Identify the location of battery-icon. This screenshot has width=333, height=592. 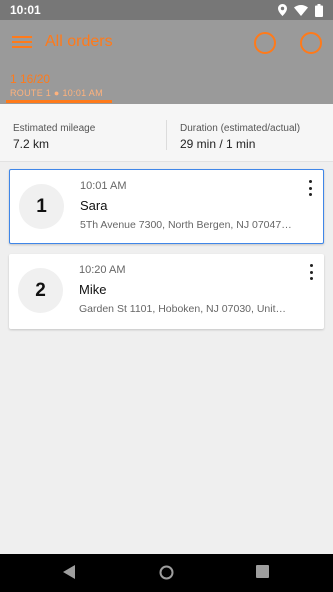
(319, 10).